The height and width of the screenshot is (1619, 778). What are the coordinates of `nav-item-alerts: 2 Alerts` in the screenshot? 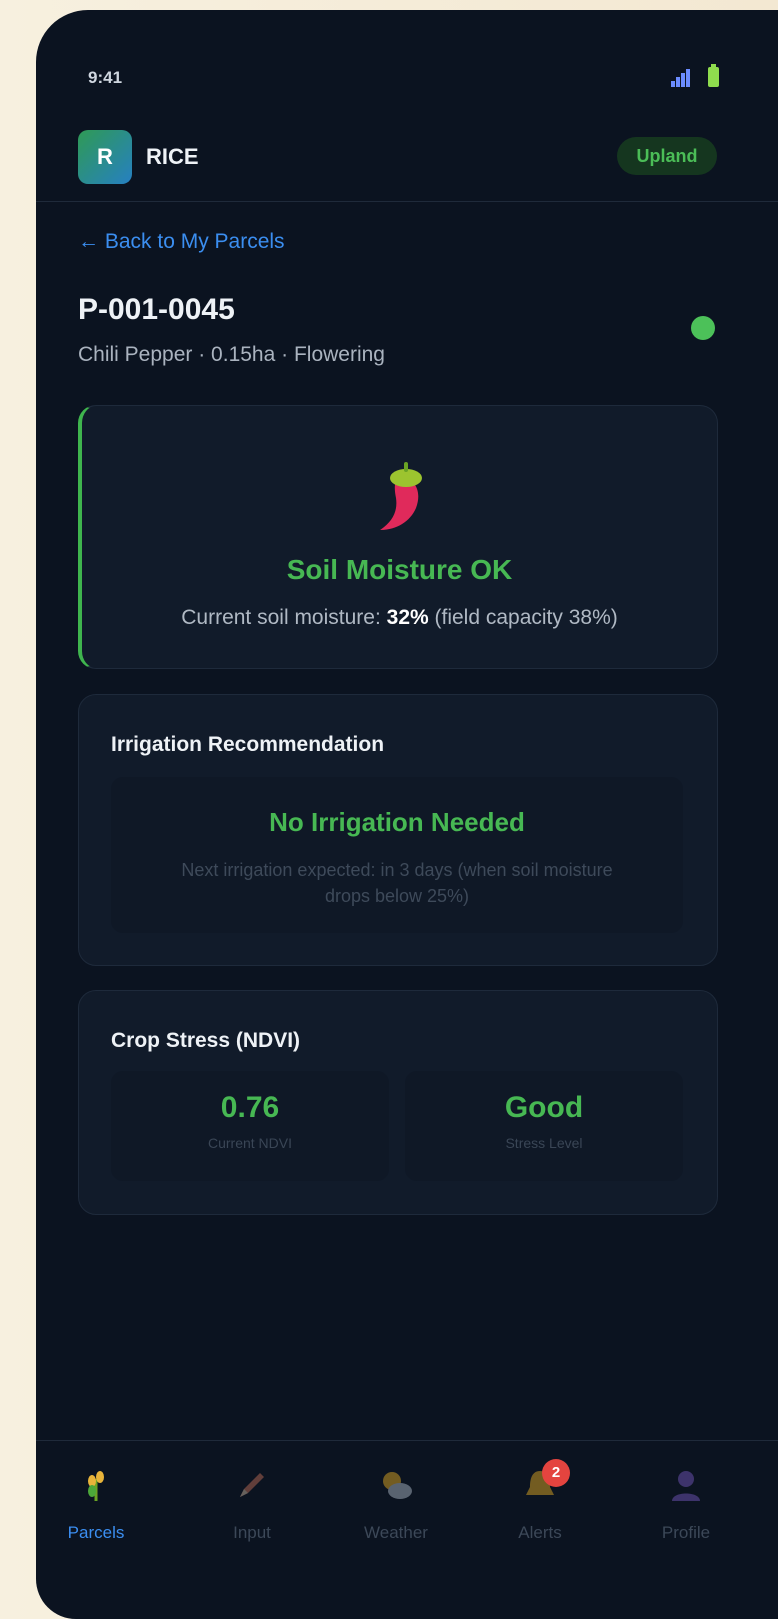 It's located at (540, 1506).